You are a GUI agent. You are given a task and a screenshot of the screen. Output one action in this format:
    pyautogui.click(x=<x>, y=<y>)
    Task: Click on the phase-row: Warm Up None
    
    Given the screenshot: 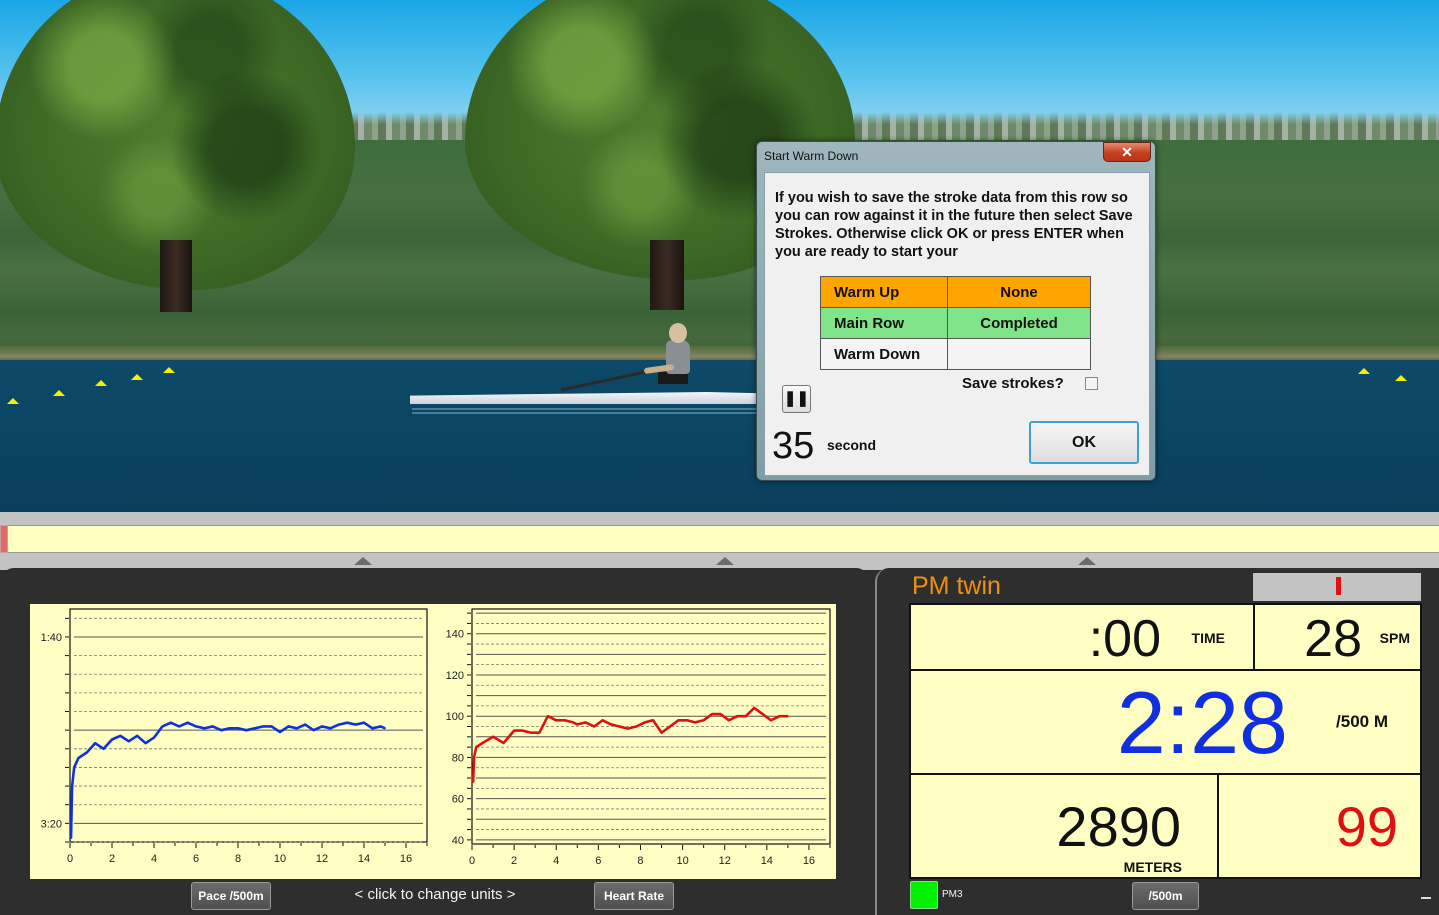 What is the action you would take?
    pyautogui.click(x=955, y=292)
    